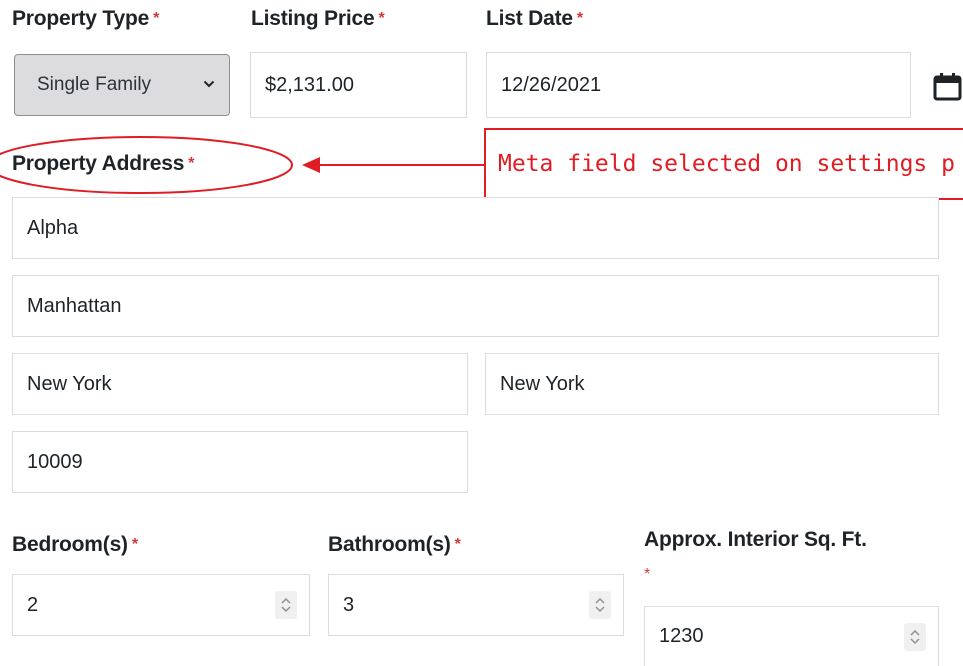 This screenshot has height=666, width=963. What do you see at coordinates (309, 84) in the screenshot?
I see `listing-price-value: $2,131.00` at bounding box center [309, 84].